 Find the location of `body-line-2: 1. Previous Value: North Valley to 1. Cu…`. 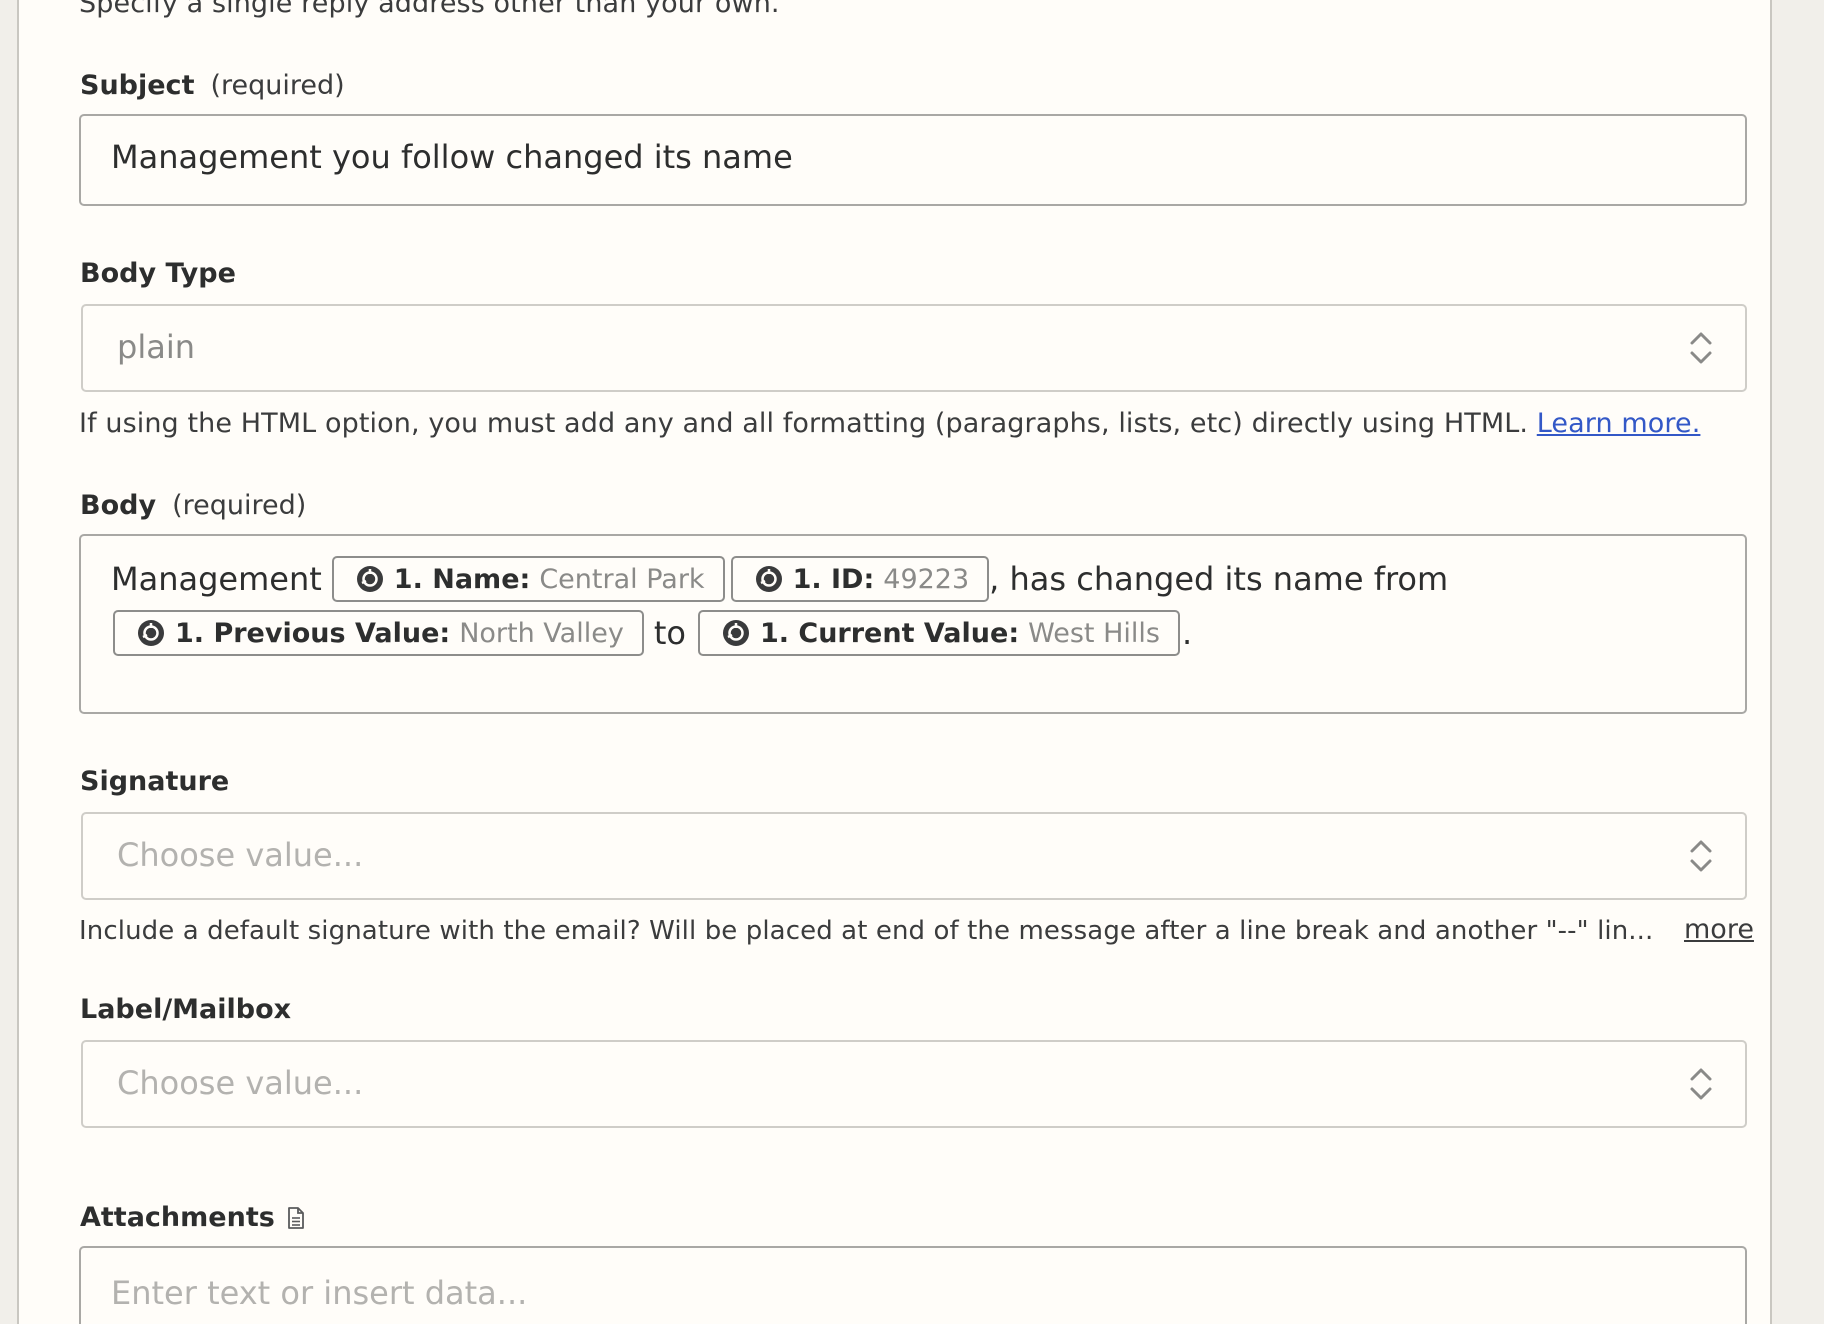

body-line-2: 1. Previous Value: North Valley to 1. Cu… is located at coordinates (652, 633).